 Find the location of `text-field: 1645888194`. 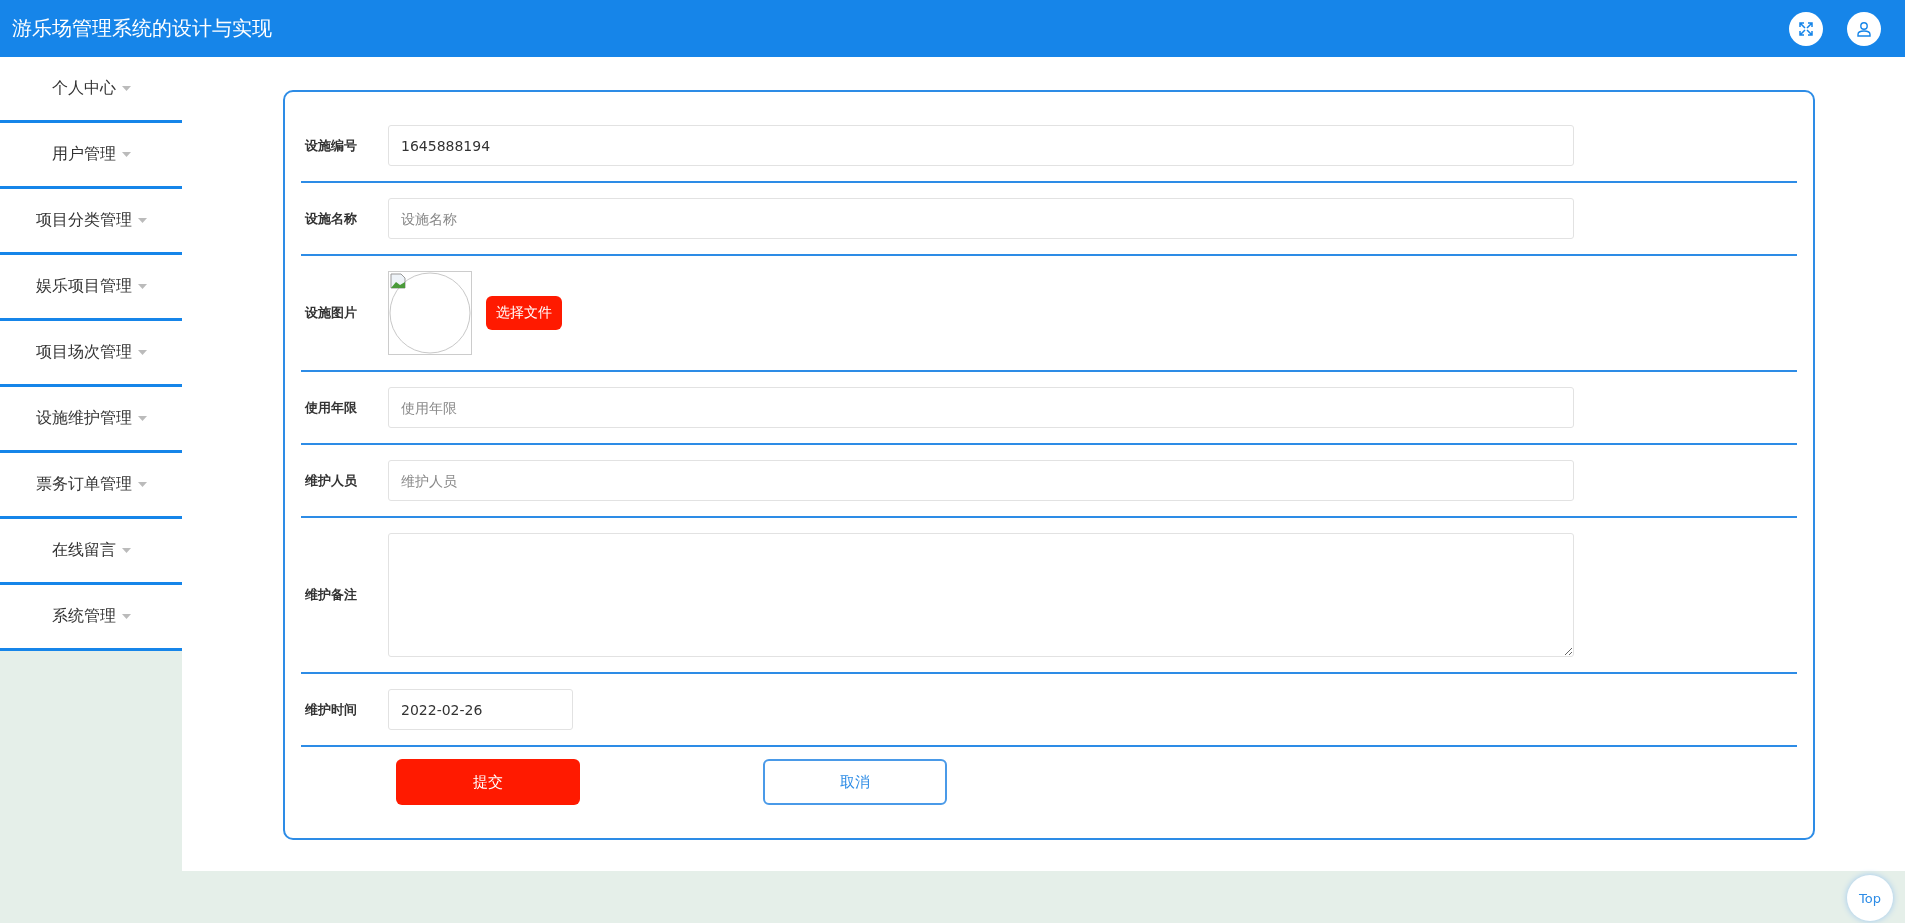

text-field: 1645888194 is located at coordinates (981, 145).